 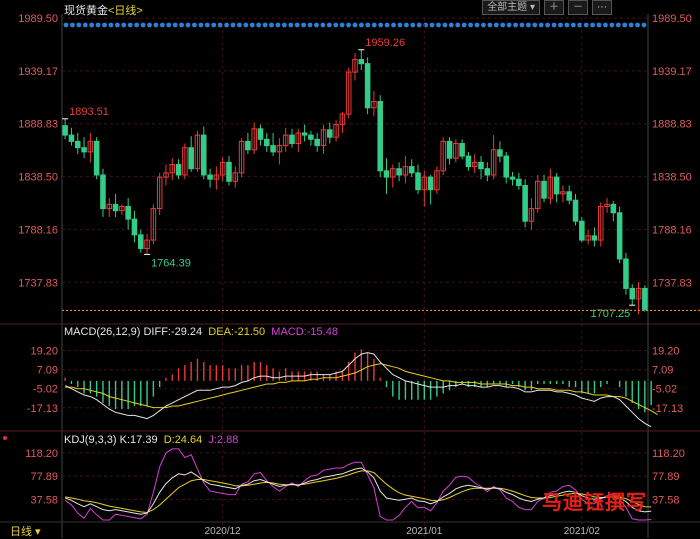 What do you see at coordinates (554, 7) in the screenshot?
I see `zoom-in-button: ＋` at bounding box center [554, 7].